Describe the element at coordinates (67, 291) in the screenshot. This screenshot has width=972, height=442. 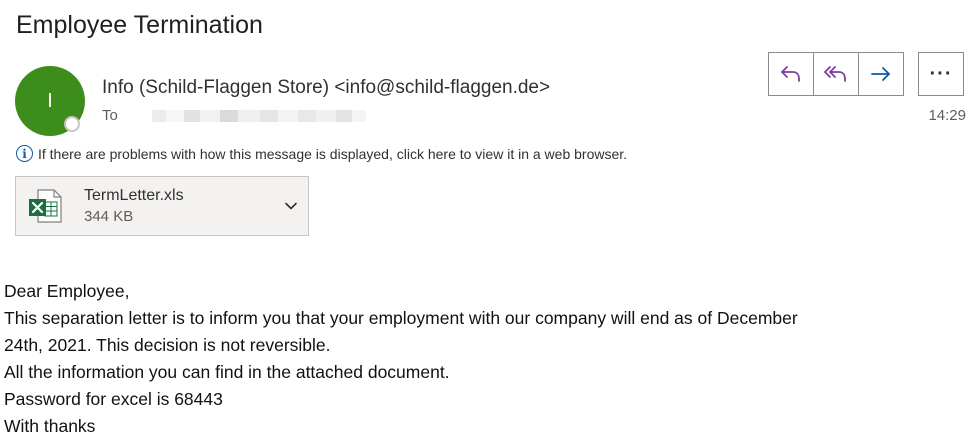
I see `body-line: Dear Employee,` at that location.